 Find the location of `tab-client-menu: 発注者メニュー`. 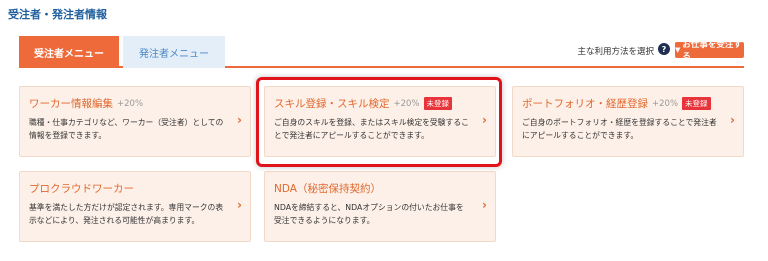

tab-client-menu: 発注者メニュー is located at coordinates (174, 52).